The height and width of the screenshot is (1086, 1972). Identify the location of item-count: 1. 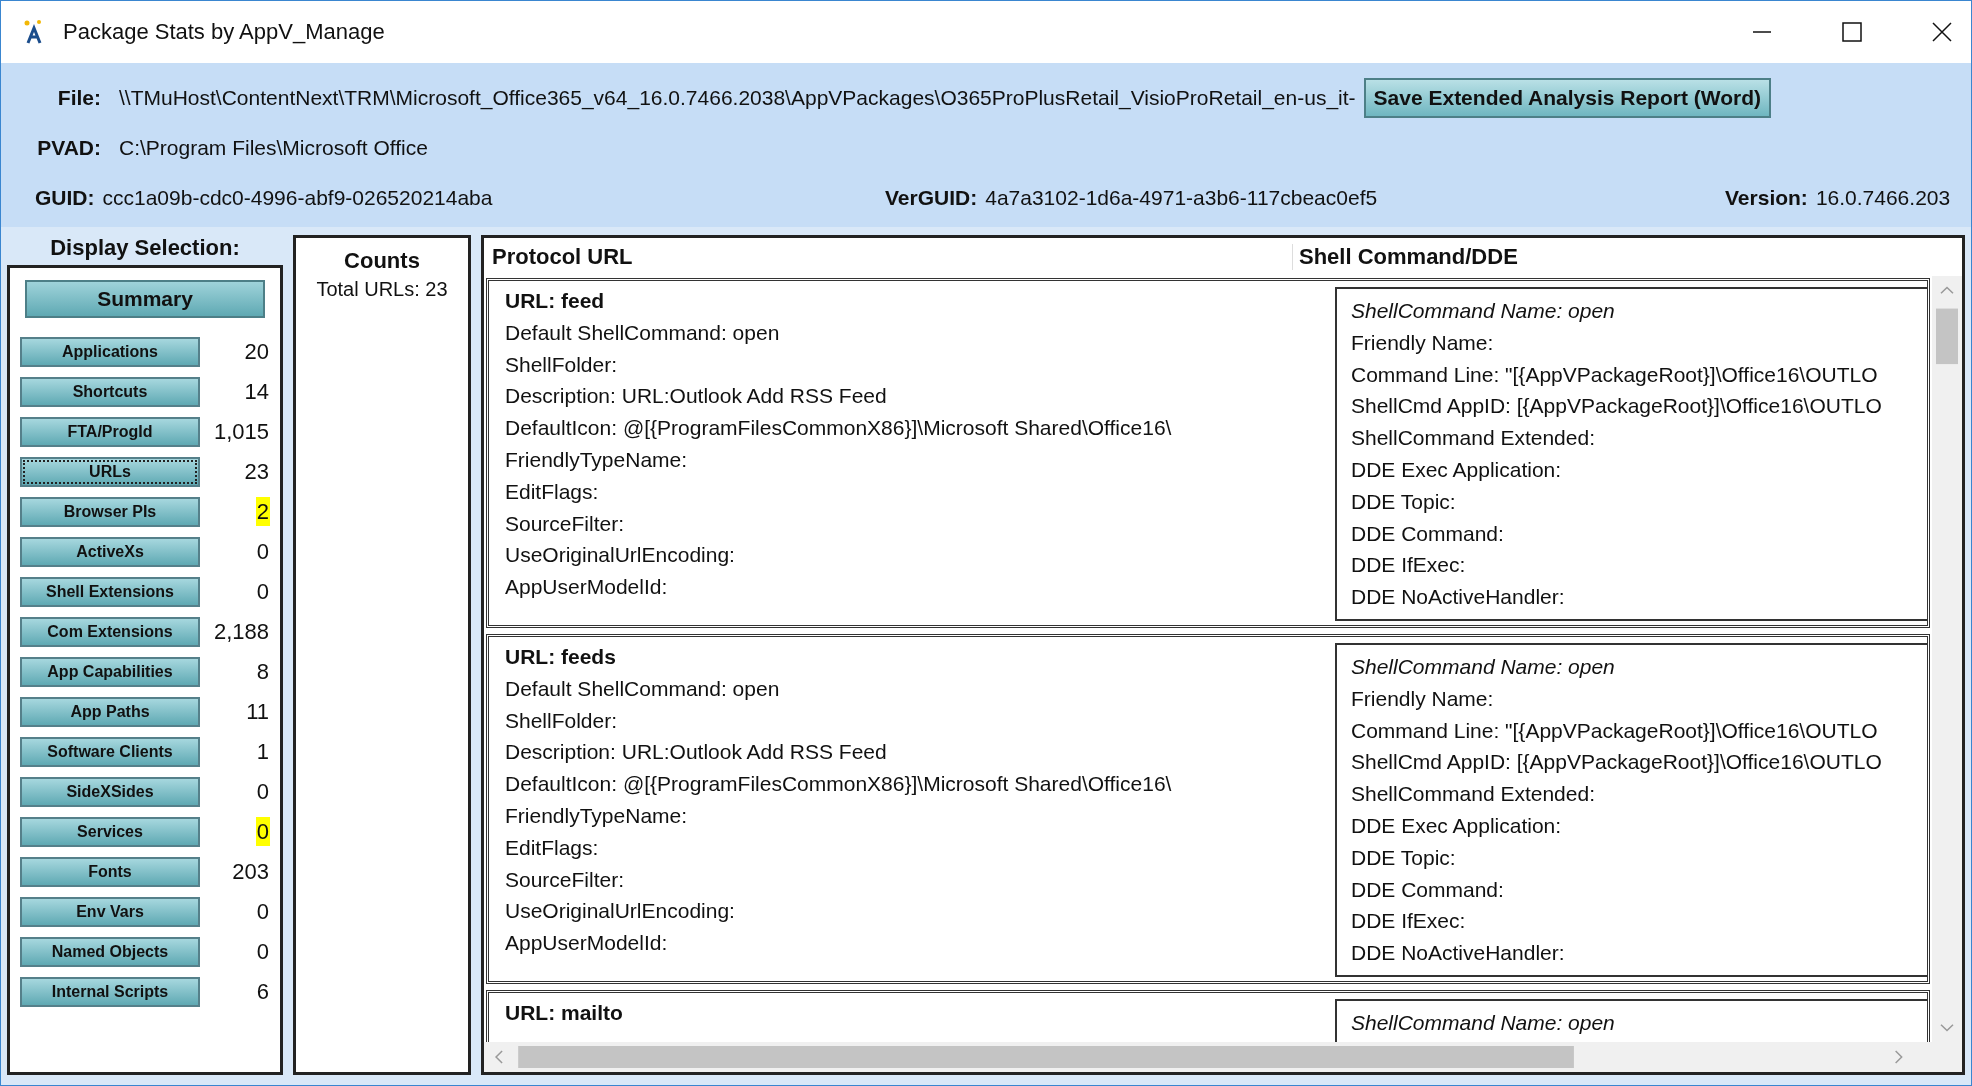
(262, 752).